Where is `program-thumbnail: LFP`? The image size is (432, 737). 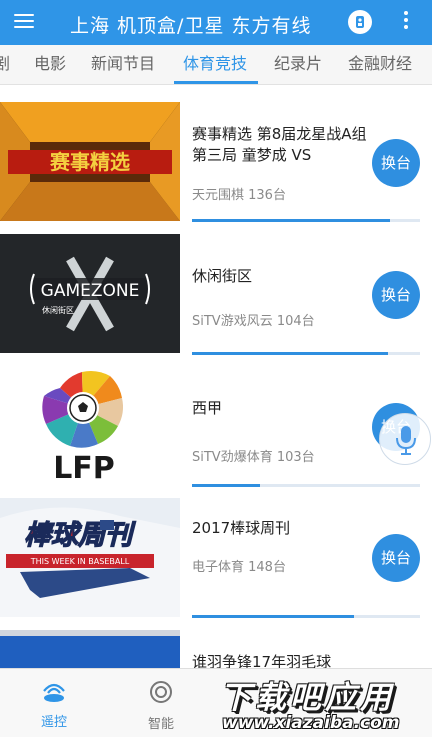 program-thumbnail: LFP is located at coordinates (90, 425).